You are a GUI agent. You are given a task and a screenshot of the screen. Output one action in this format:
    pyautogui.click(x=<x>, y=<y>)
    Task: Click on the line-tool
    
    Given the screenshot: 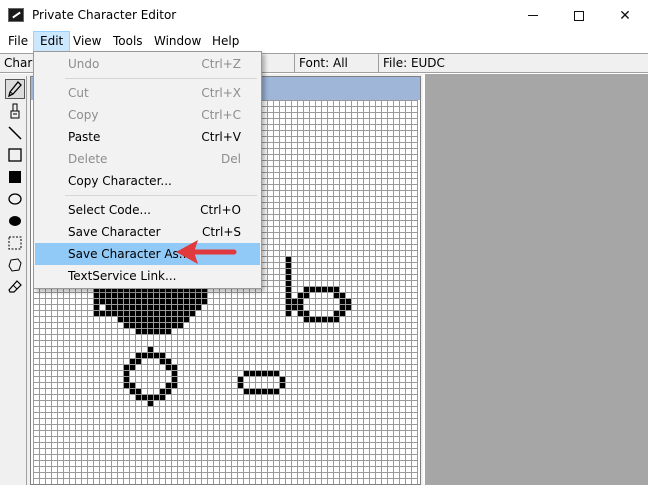 What is the action you would take?
    pyautogui.click(x=15, y=133)
    